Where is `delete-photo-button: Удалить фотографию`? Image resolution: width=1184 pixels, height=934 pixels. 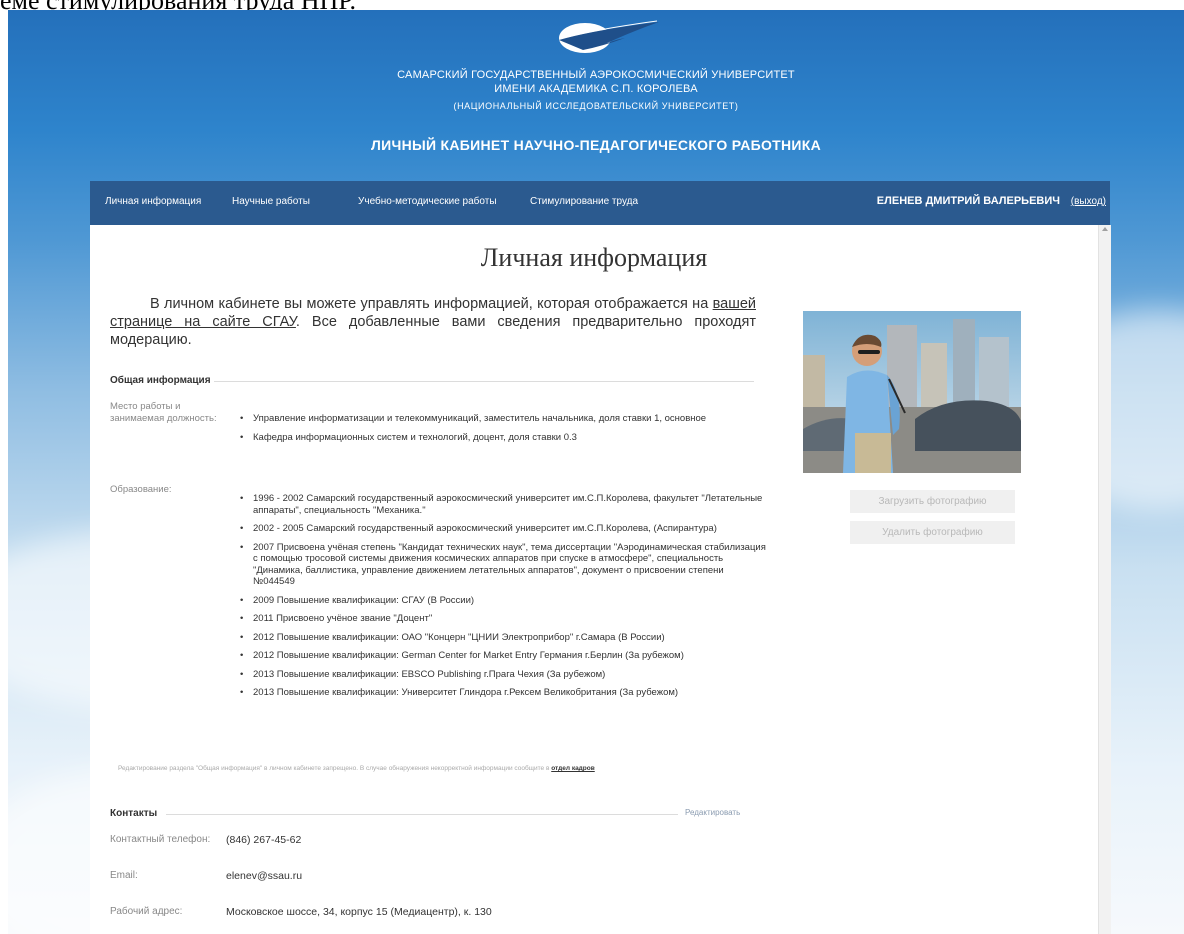
delete-photo-button: Удалить фотографию is located at coordinates (932, 532).